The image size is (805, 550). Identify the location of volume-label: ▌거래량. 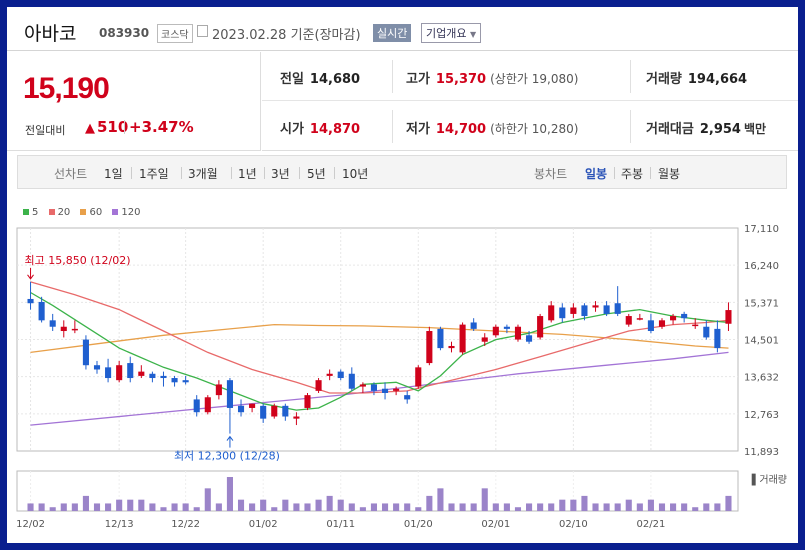
(769, 479).